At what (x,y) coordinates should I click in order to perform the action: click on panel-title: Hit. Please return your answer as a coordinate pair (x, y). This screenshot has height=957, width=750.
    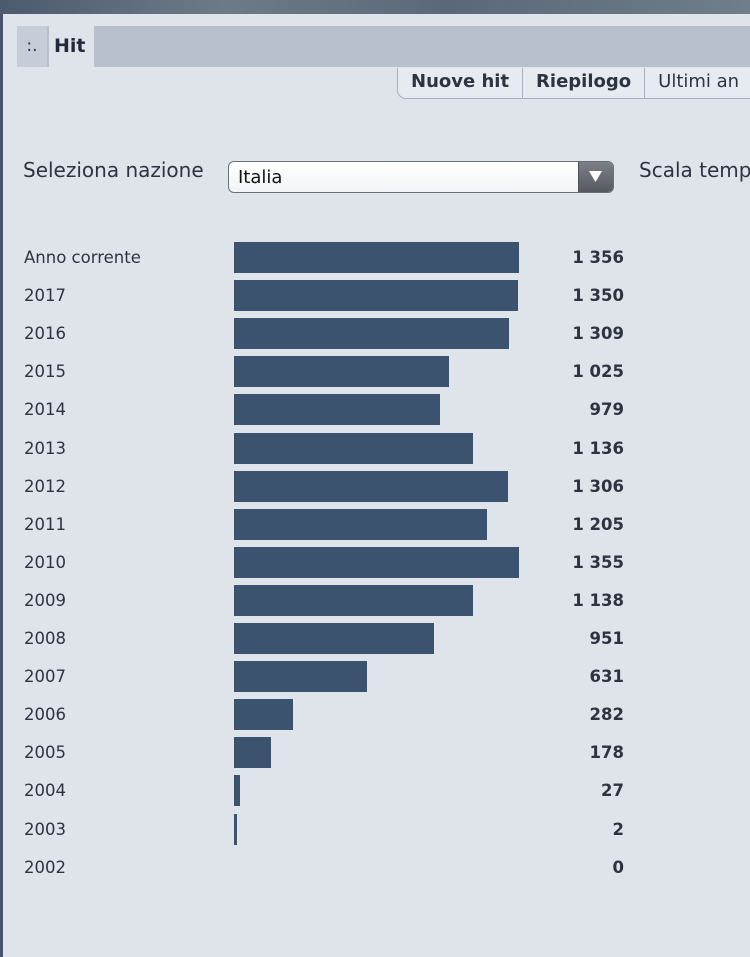
    Looking at the image, I should click on (71, 46).